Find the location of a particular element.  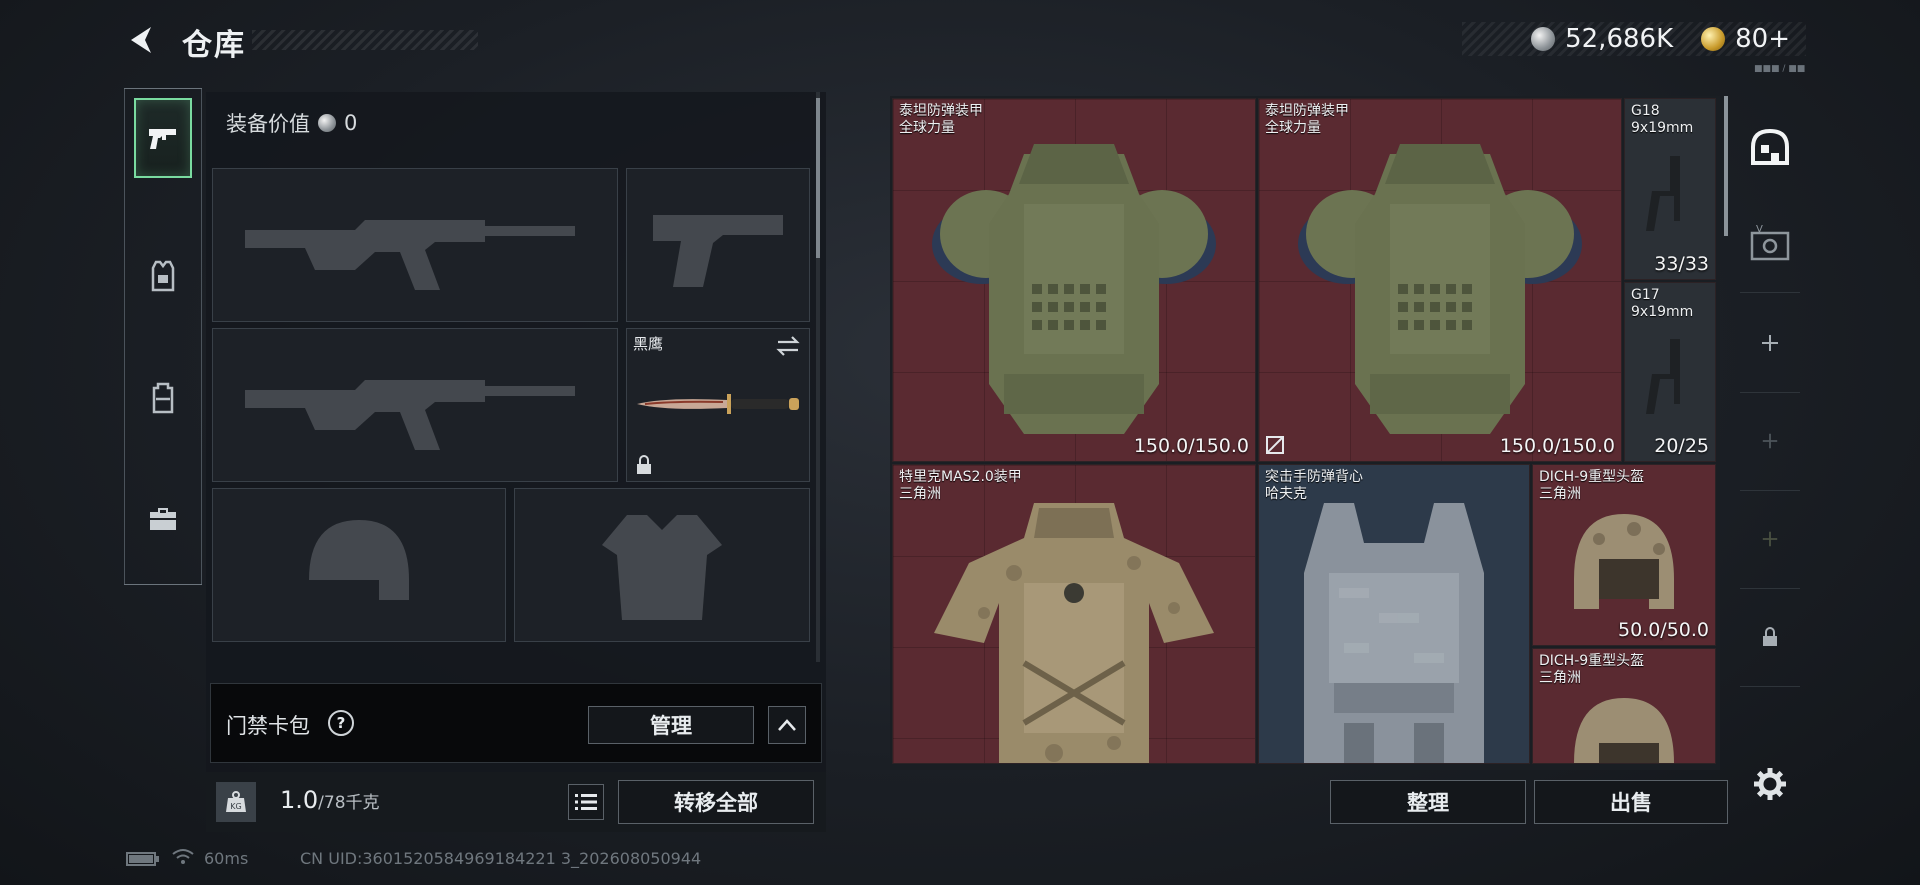

stash-item: G18 9x19mm 33/33 is located at coordinates (1670, 189).